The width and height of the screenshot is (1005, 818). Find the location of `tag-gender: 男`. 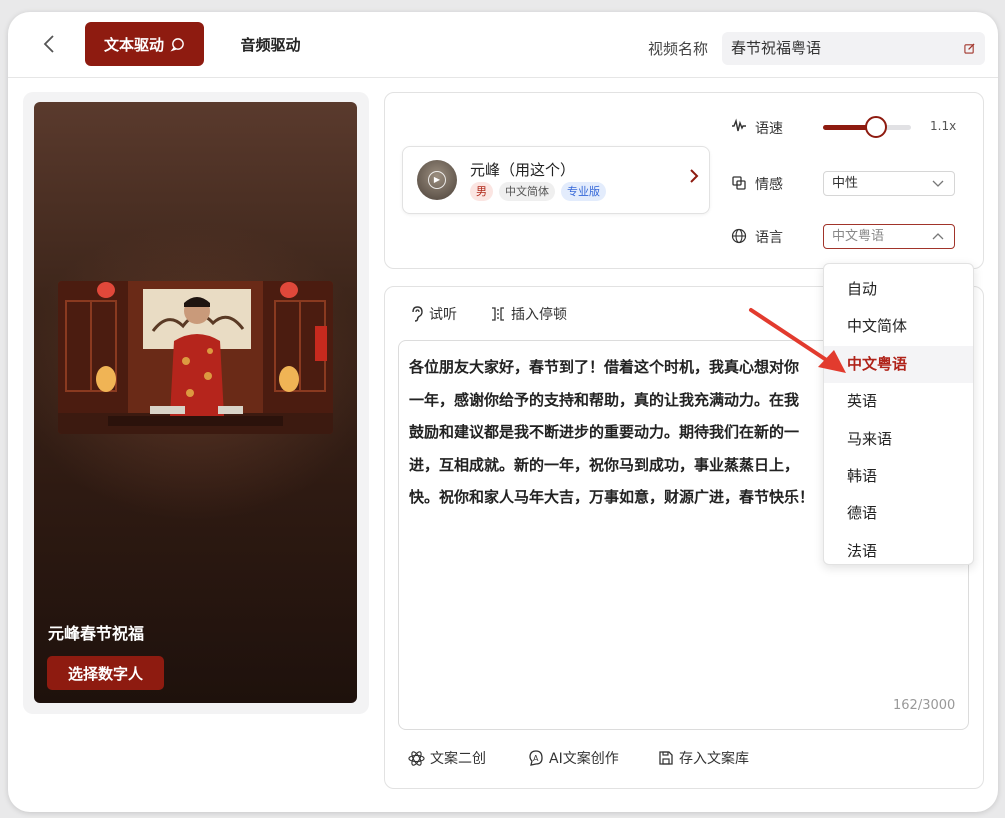

tag-gender: 男 is located at coordinates (481, 191).